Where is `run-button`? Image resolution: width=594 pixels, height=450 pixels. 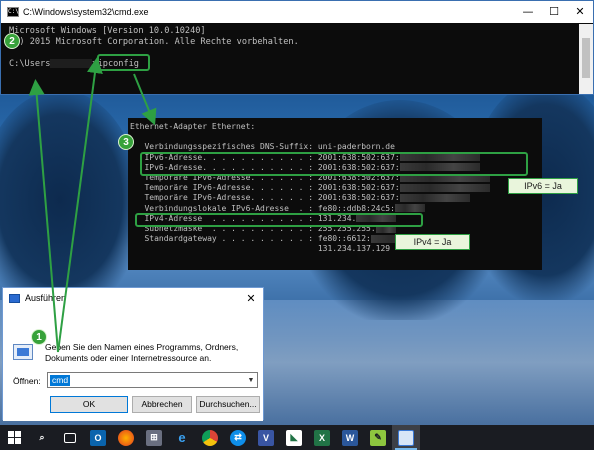 run-button is located at coordinates (406, 437).